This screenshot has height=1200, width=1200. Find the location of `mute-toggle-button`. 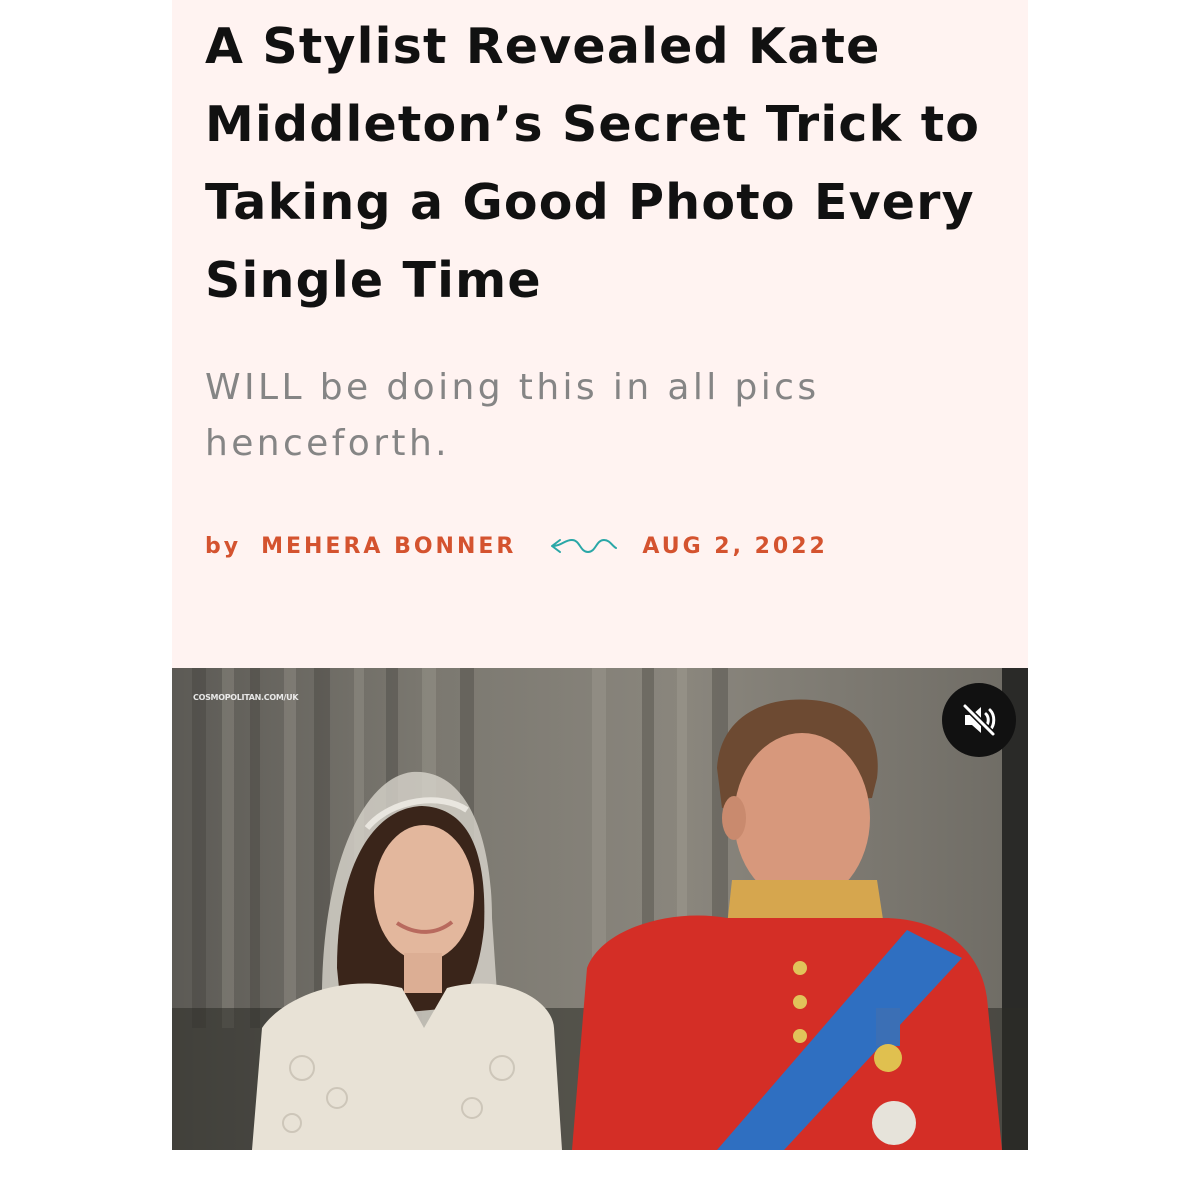

mute-toggle-button is located at coordinates (979, 720).